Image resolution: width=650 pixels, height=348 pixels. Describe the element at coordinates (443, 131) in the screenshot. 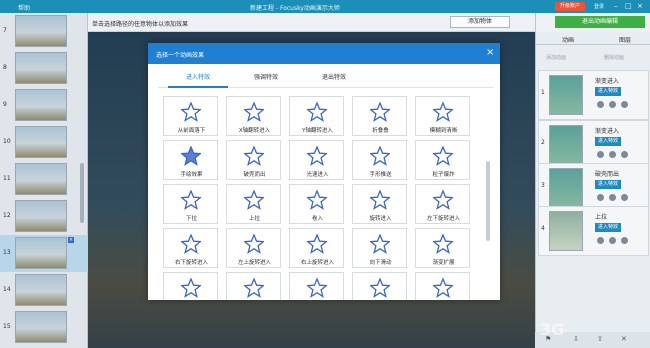

I see `effect-label: 模糊到清晰` at that location.